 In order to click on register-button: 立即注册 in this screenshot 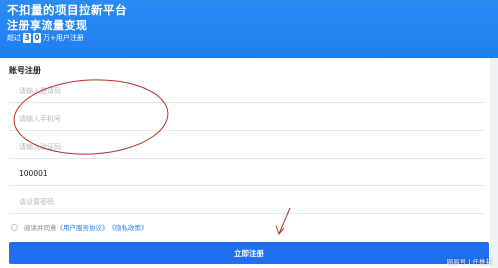, I will do `click(249, 253)`.